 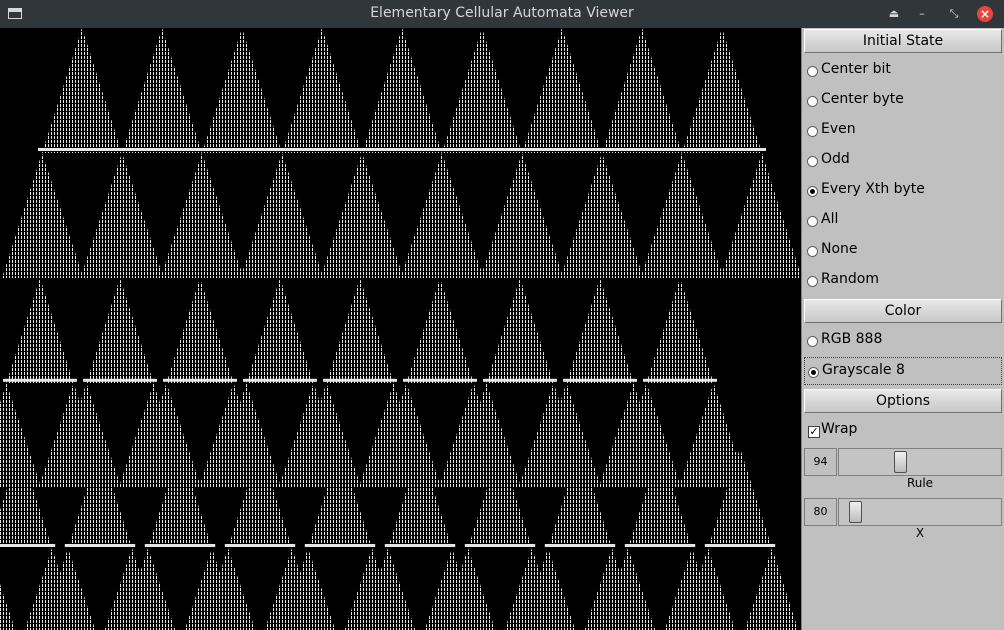 I want to click on x-label: X, so click(x=920, y=533).